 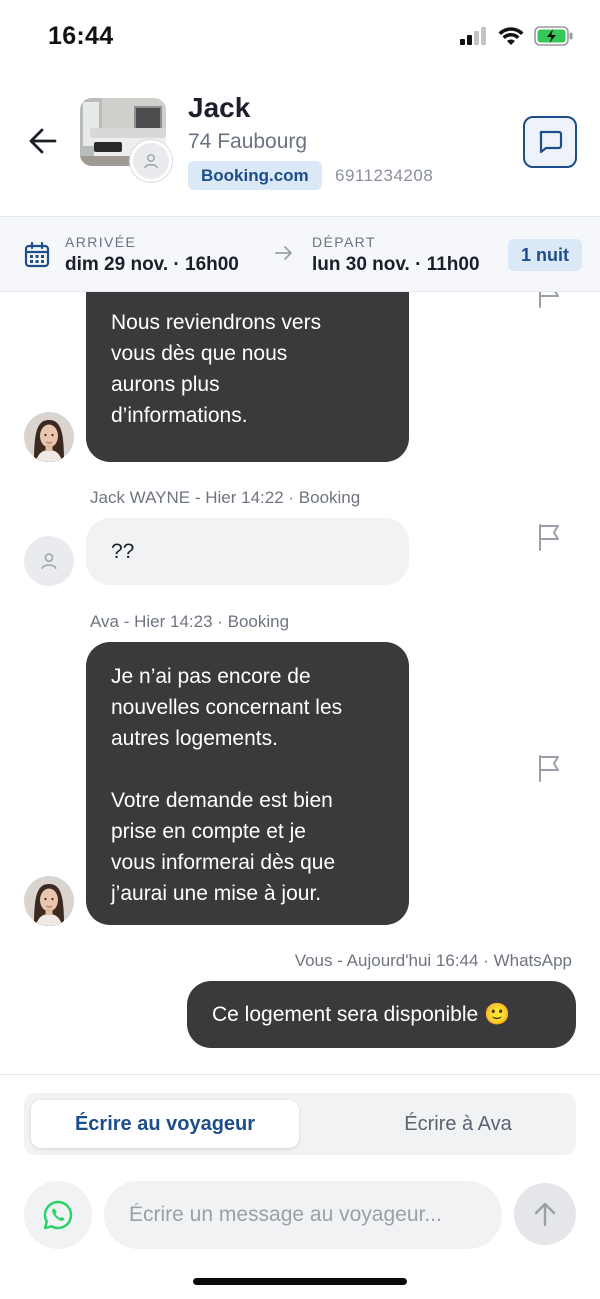 I want to click on wifi-icon, so click(x=511, y=35).